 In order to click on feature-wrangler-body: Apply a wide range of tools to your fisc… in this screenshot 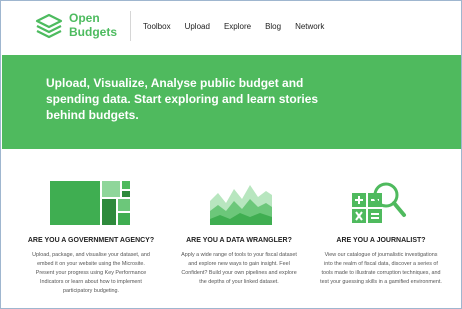, I will do `click(239, 268)`.